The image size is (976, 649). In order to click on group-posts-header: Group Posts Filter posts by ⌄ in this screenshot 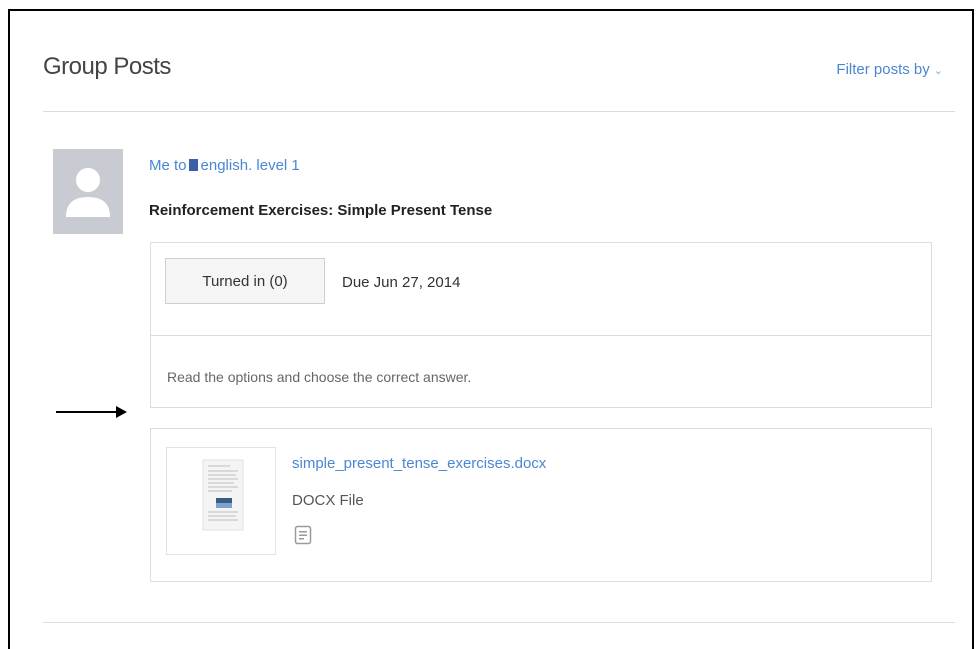, I will do `click(499, 61)`.